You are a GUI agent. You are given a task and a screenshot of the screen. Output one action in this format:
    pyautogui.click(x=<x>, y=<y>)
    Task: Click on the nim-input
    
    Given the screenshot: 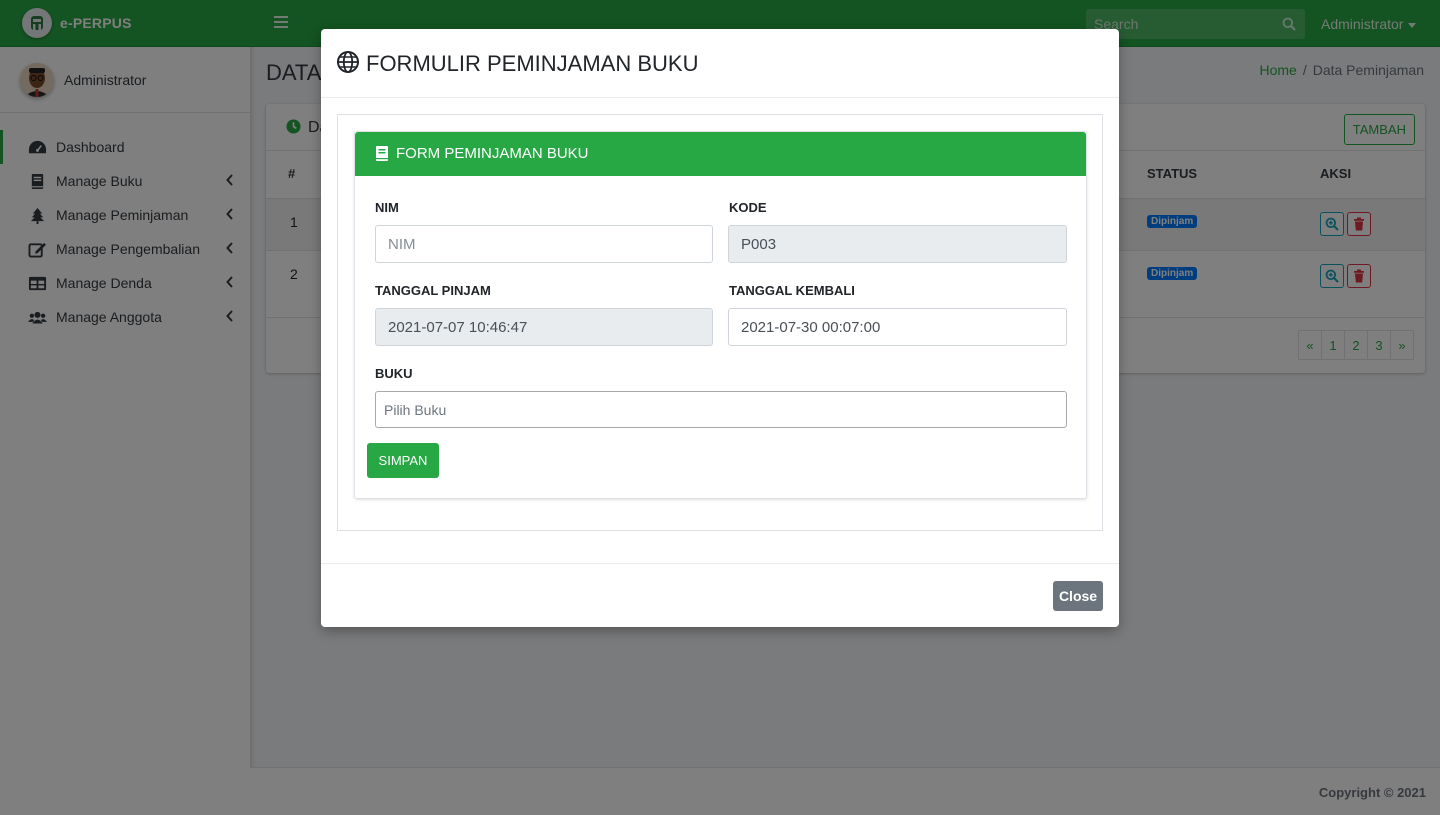 What is the action you would take?
    pyautogui.click(x=544, y=244)
    